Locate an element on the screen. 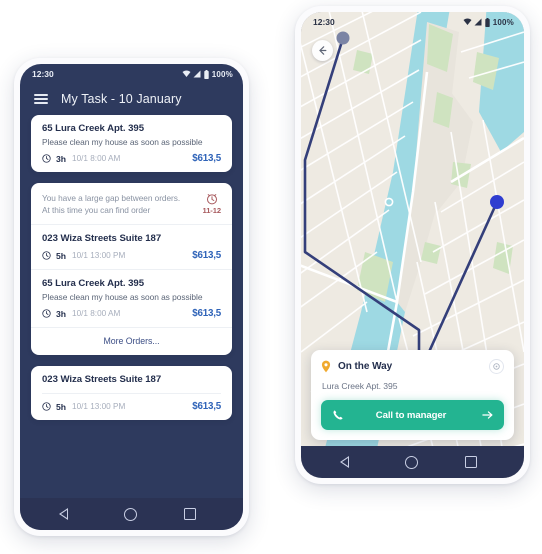 The height and width of the screenshot is (554, 542). gap-notice-line-2: At this time you can find order is located at coordinates (96, 210).